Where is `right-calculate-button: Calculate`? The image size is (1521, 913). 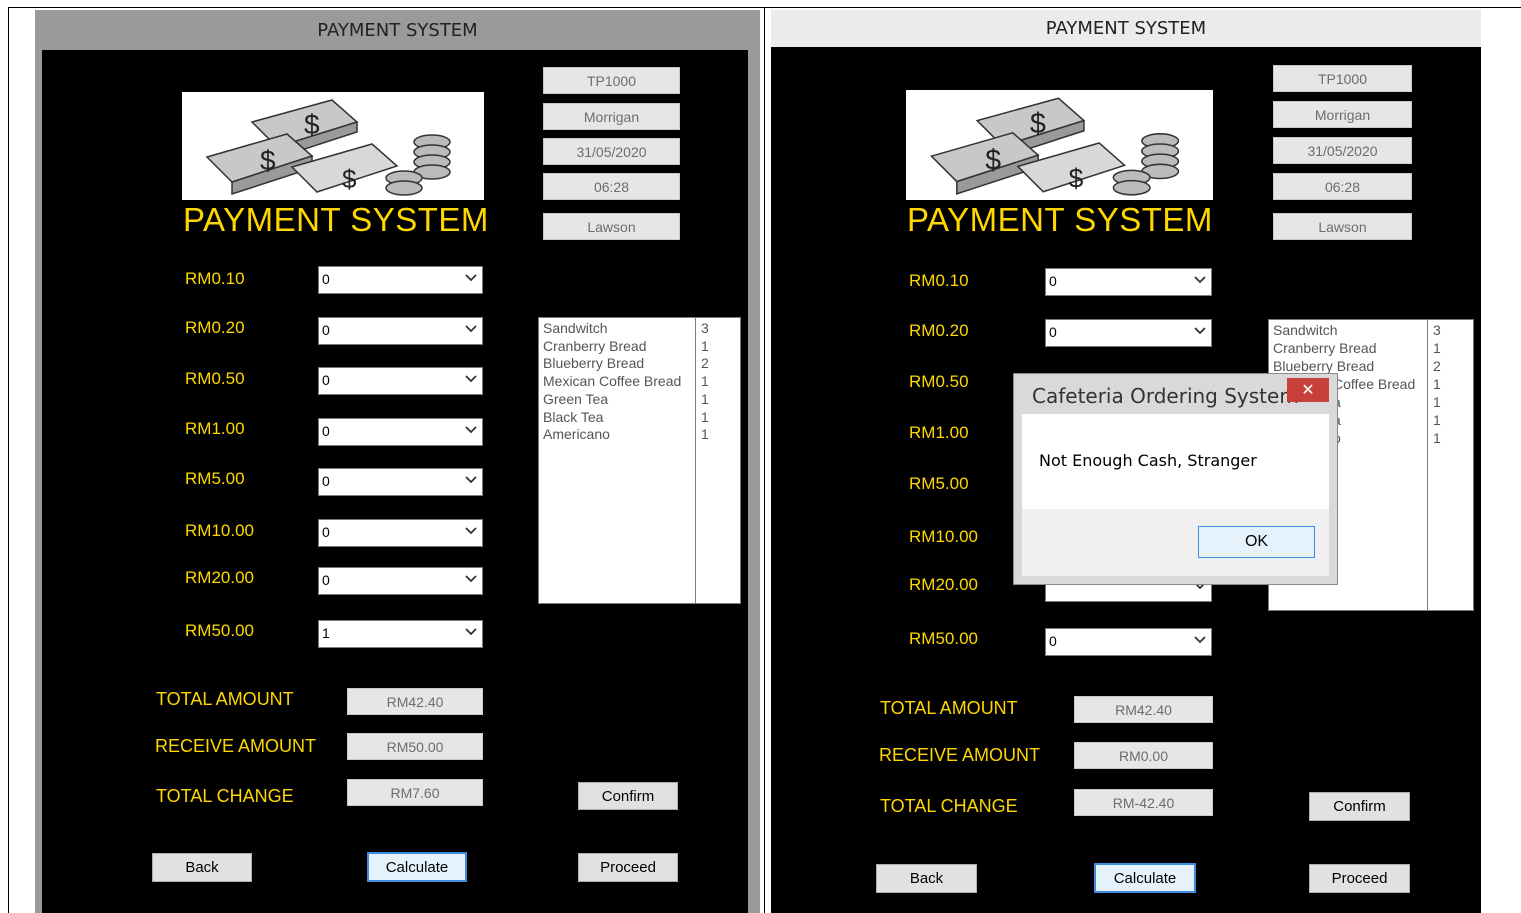
right-calculate-button: Calculate is located at coordinates (1145, 878).